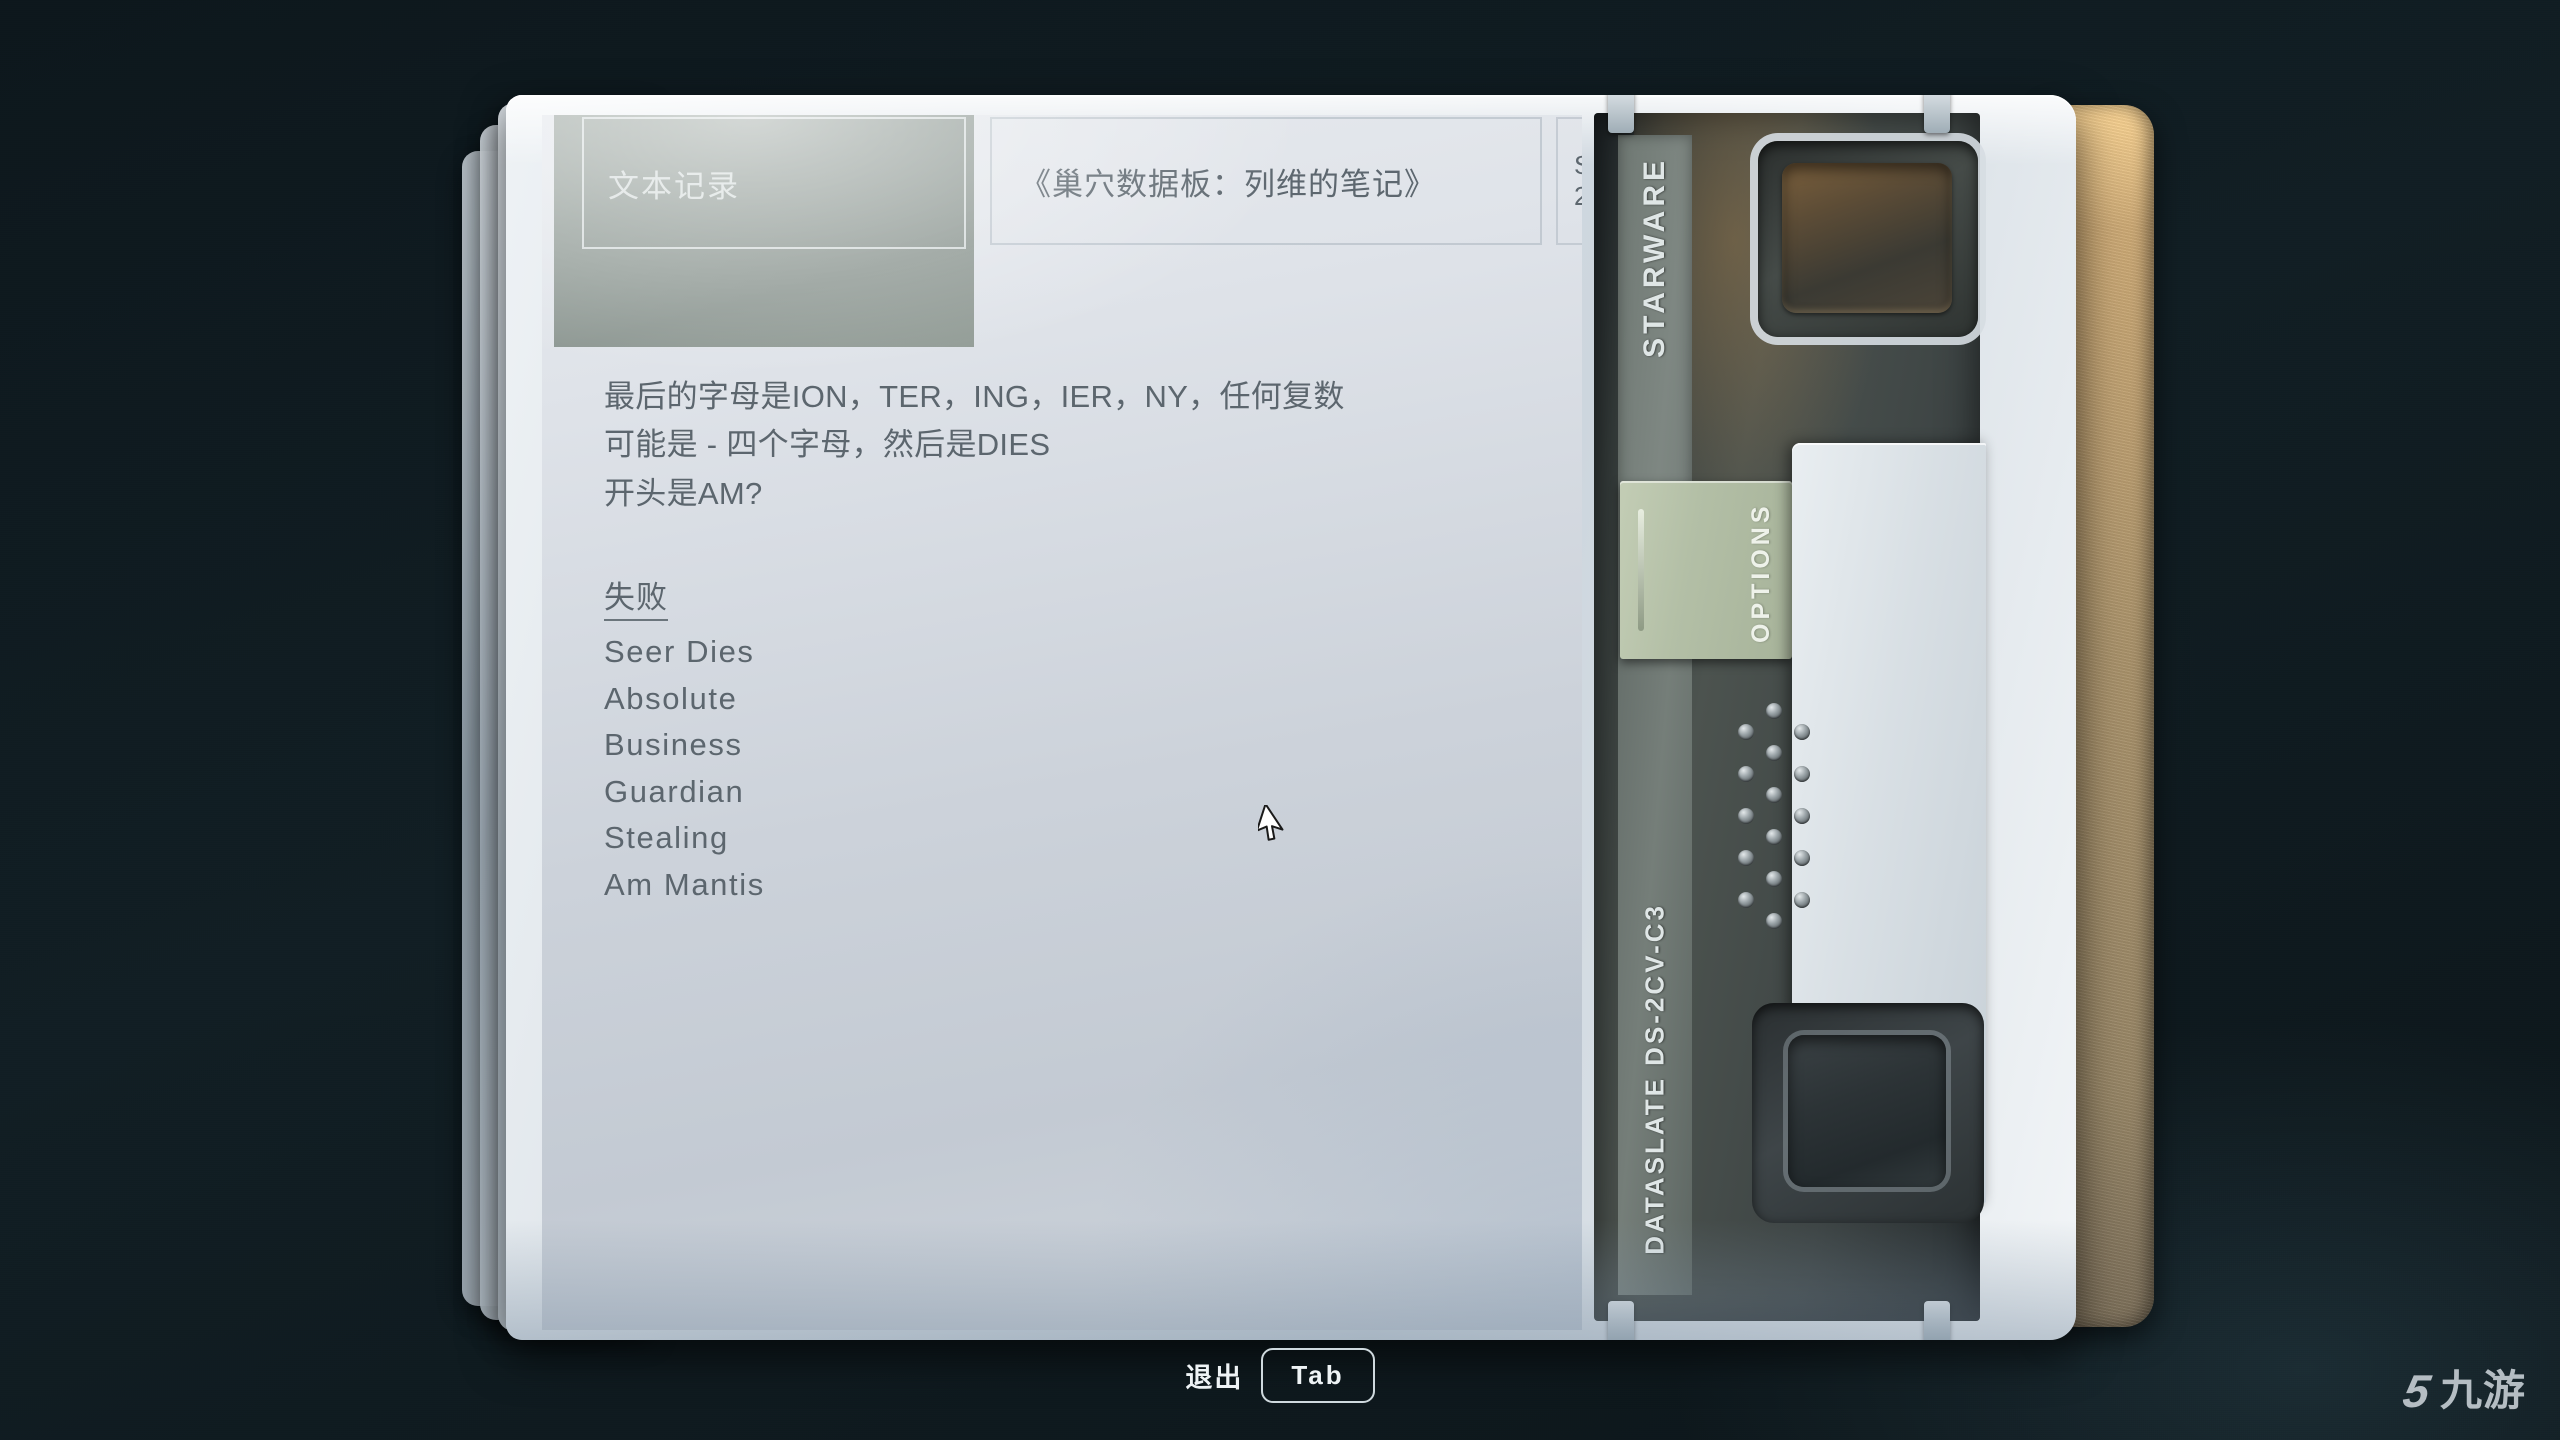  Describe the element at coordinates (2417, 1391) in the screenshot. I see `watermark-logo-icon: 5` at that location.